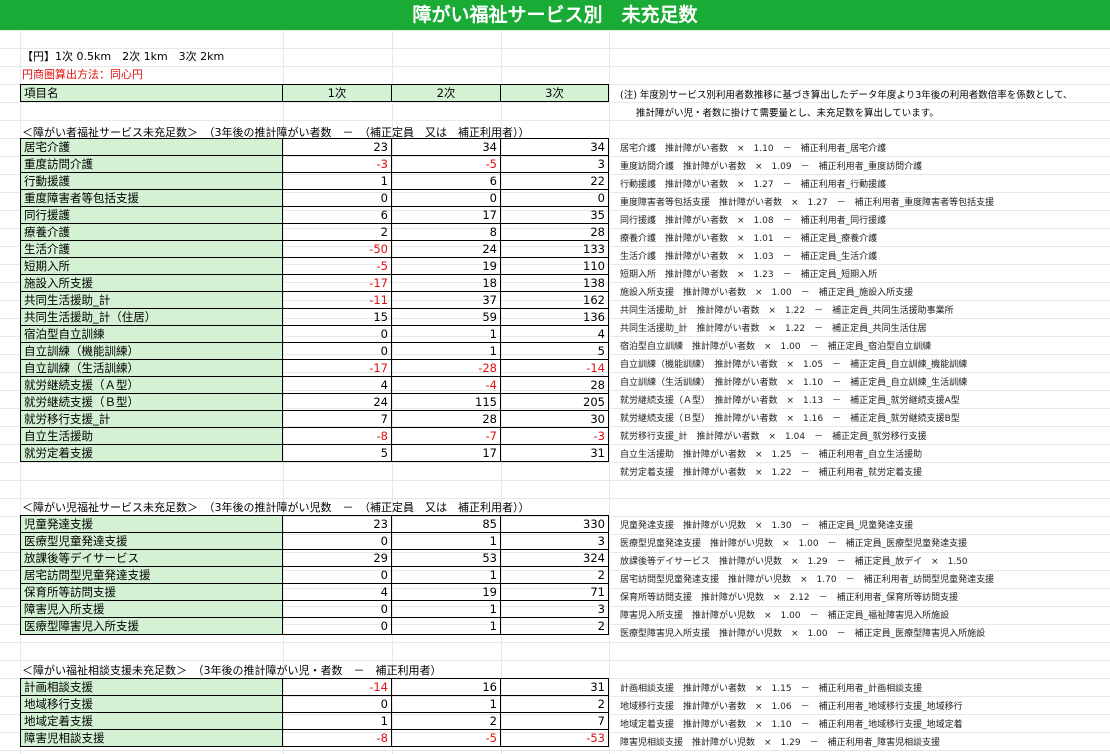 The height and width of the screenshot is (754, 1110). What do you see at coordinates (151, 351) in the screenshot?
I see `row-name-cell: 自立訓練（機能訓練）` at bounding box center [151, 351].